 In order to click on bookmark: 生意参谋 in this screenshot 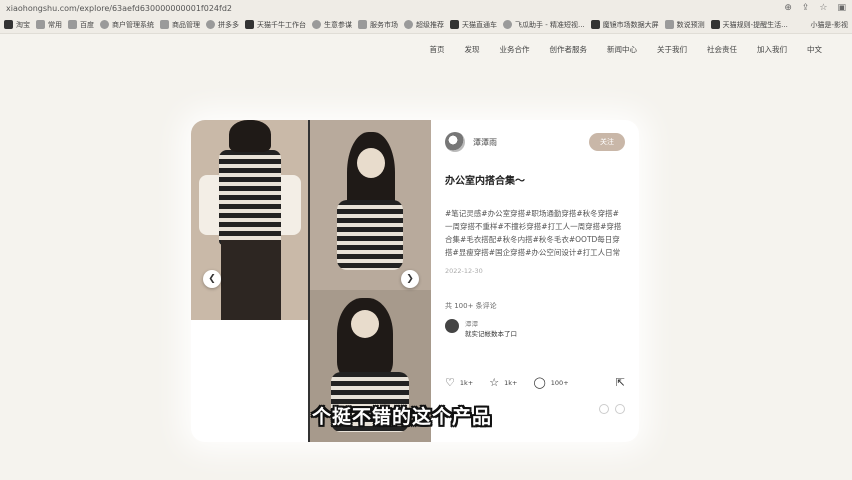, I will do `click(332, 25)`.